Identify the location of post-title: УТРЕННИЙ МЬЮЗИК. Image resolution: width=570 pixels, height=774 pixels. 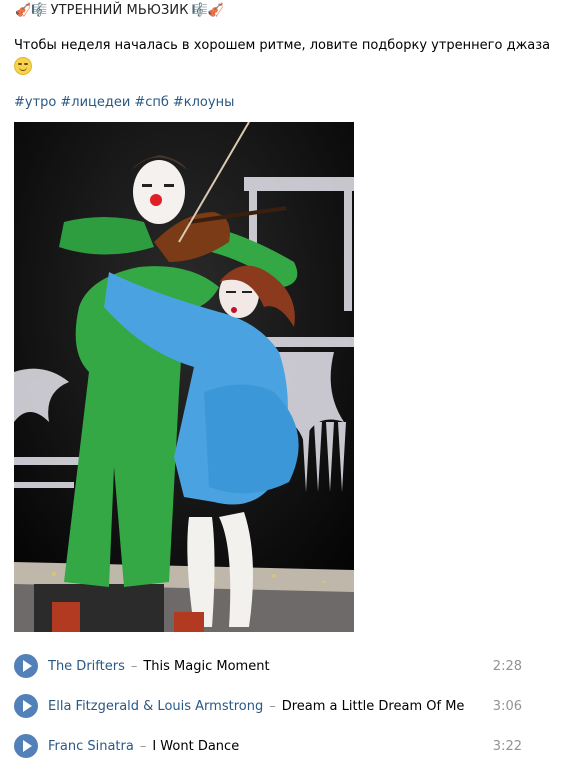
(119, 10).